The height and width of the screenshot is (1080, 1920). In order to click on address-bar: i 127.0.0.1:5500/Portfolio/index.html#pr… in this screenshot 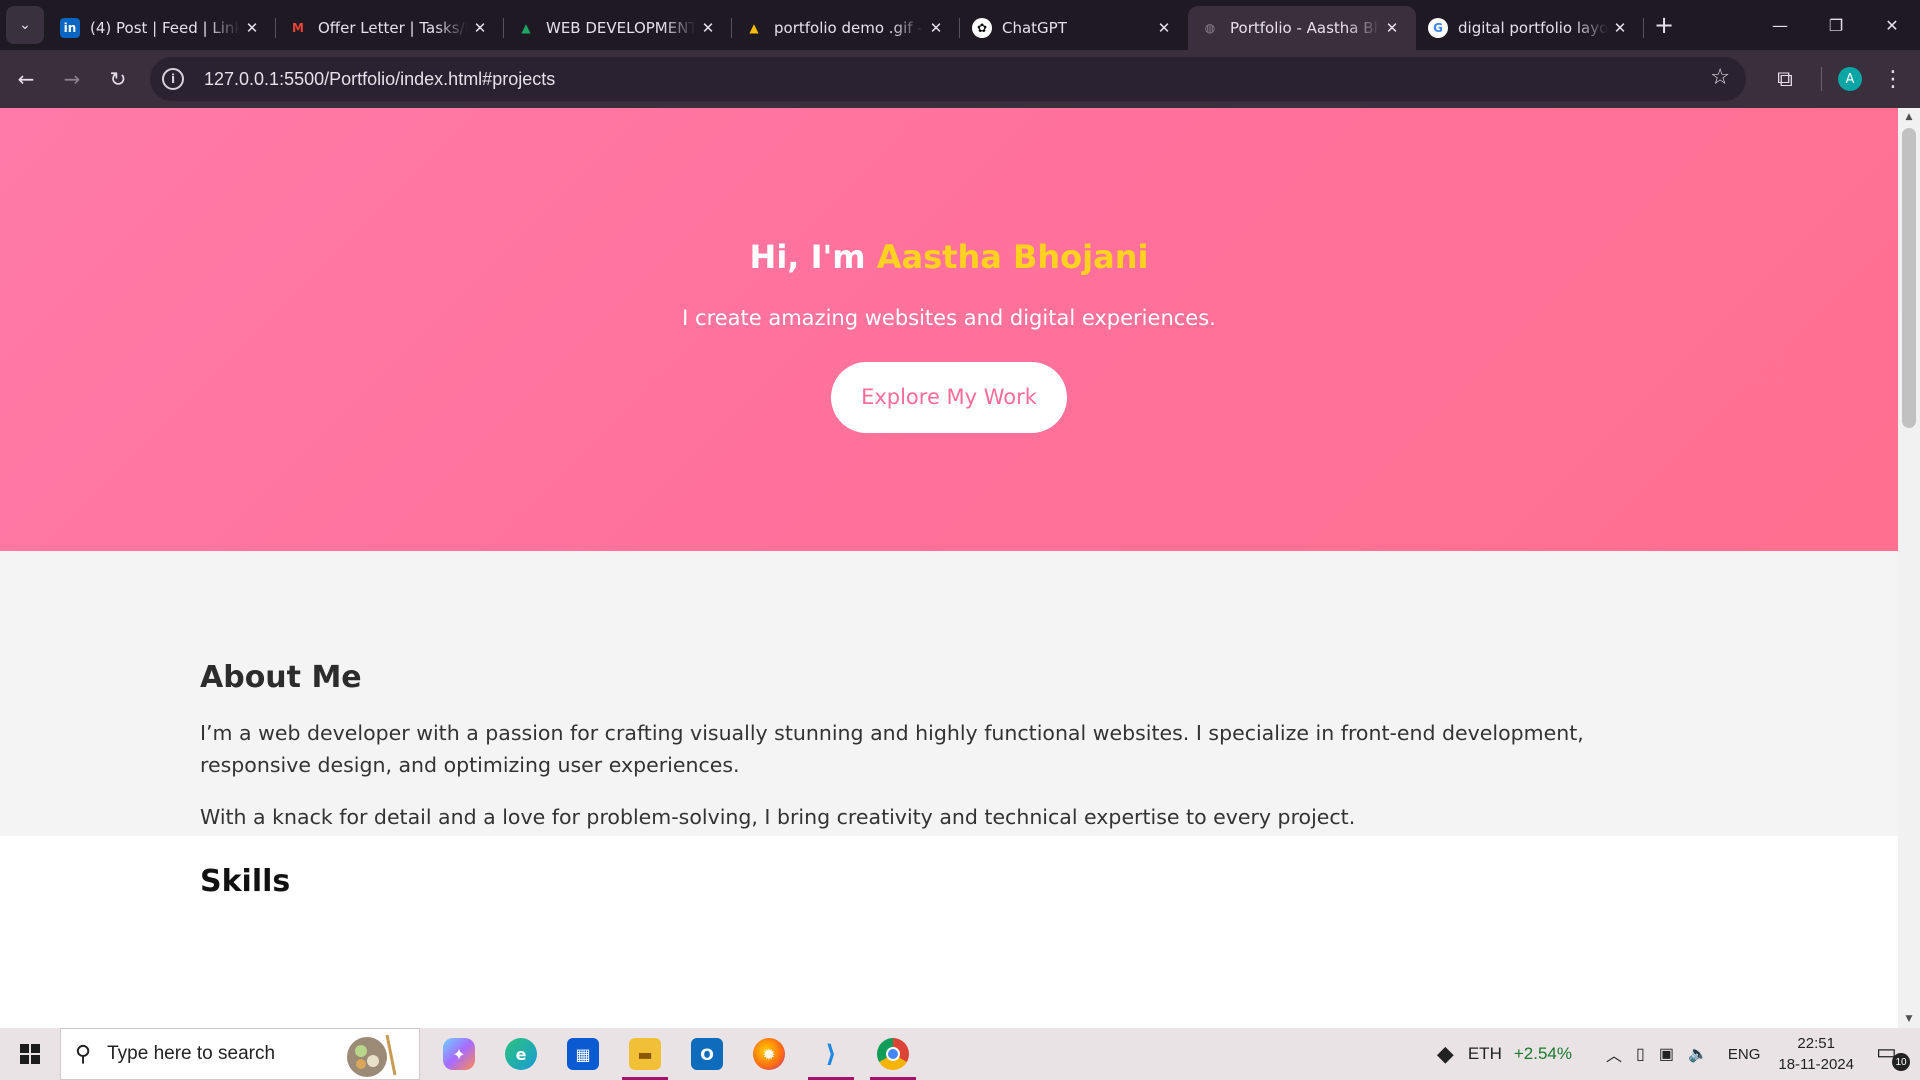, I will do `click(948, 79)`.